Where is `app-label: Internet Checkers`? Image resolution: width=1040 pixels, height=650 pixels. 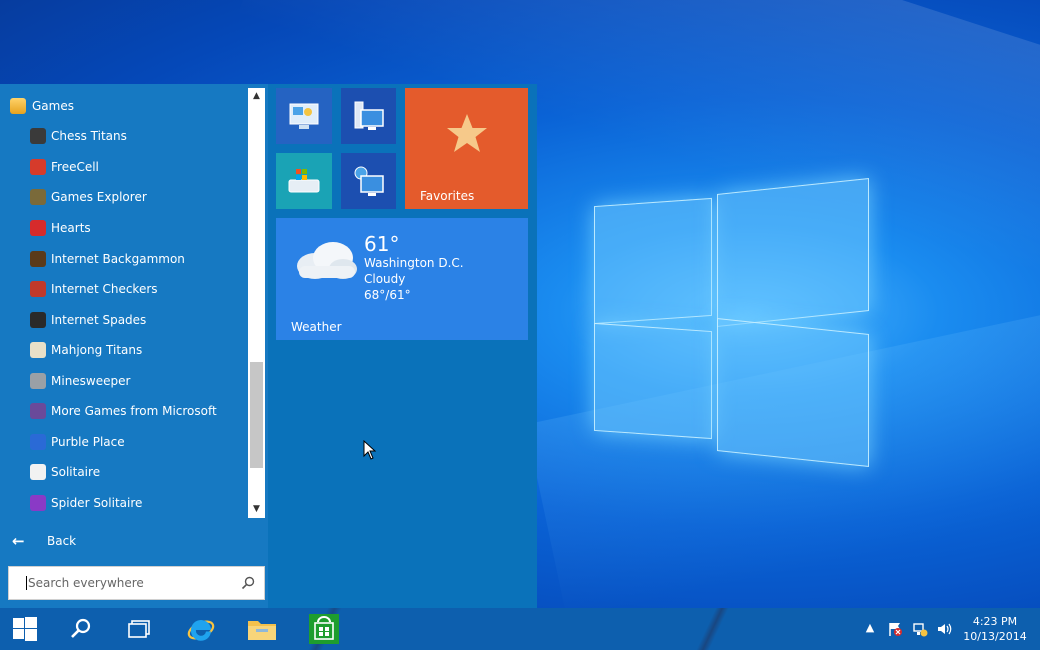 app-label: Internet Checkers is located at coordinates (104, 289).